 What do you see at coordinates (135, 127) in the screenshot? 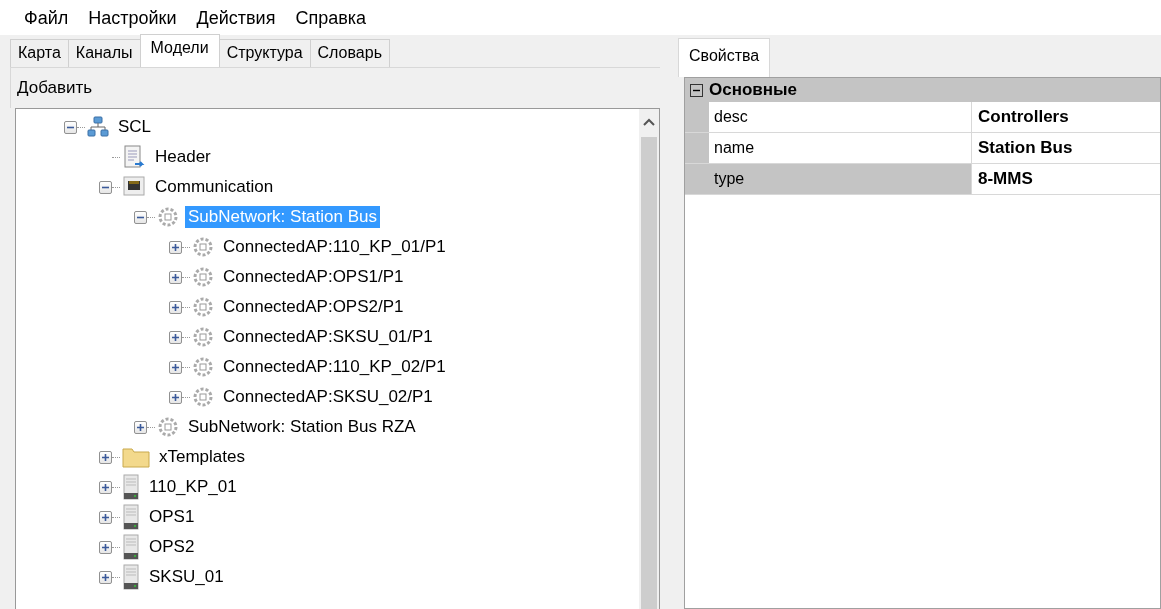
I see `tree-item: SCL` at bounding box center [135, 127].